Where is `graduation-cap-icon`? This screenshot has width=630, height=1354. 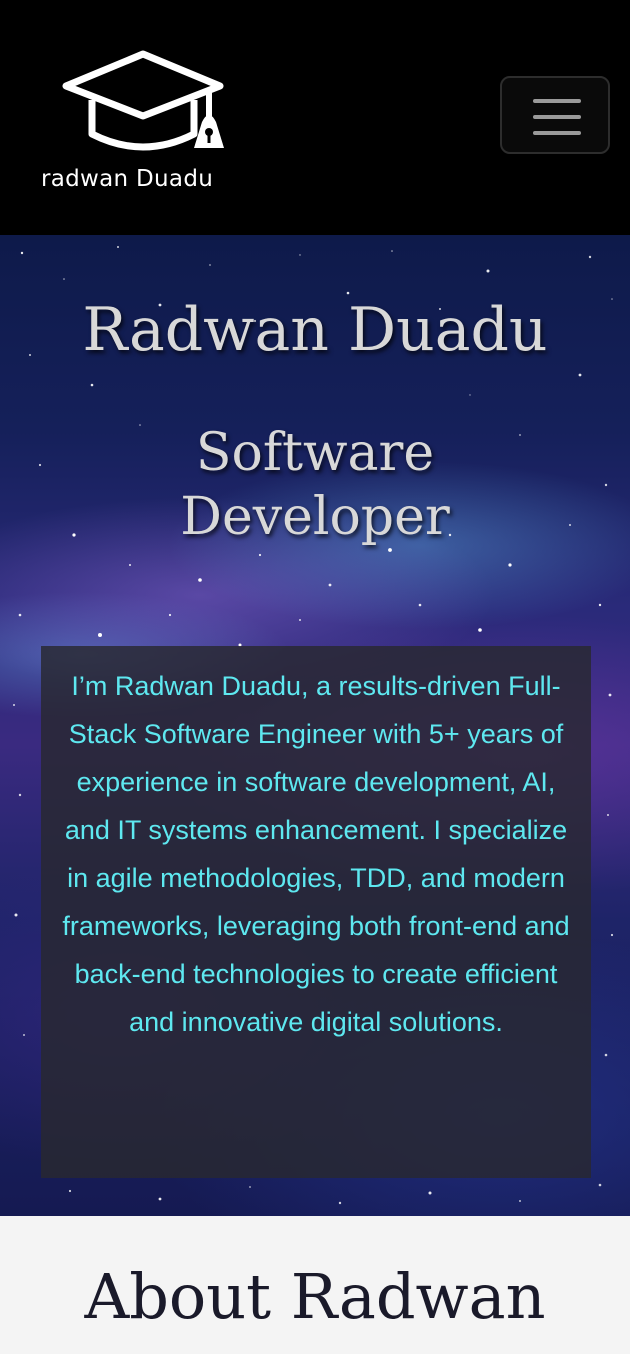 graduation-cap-icon is located at coordinates (143, 100).